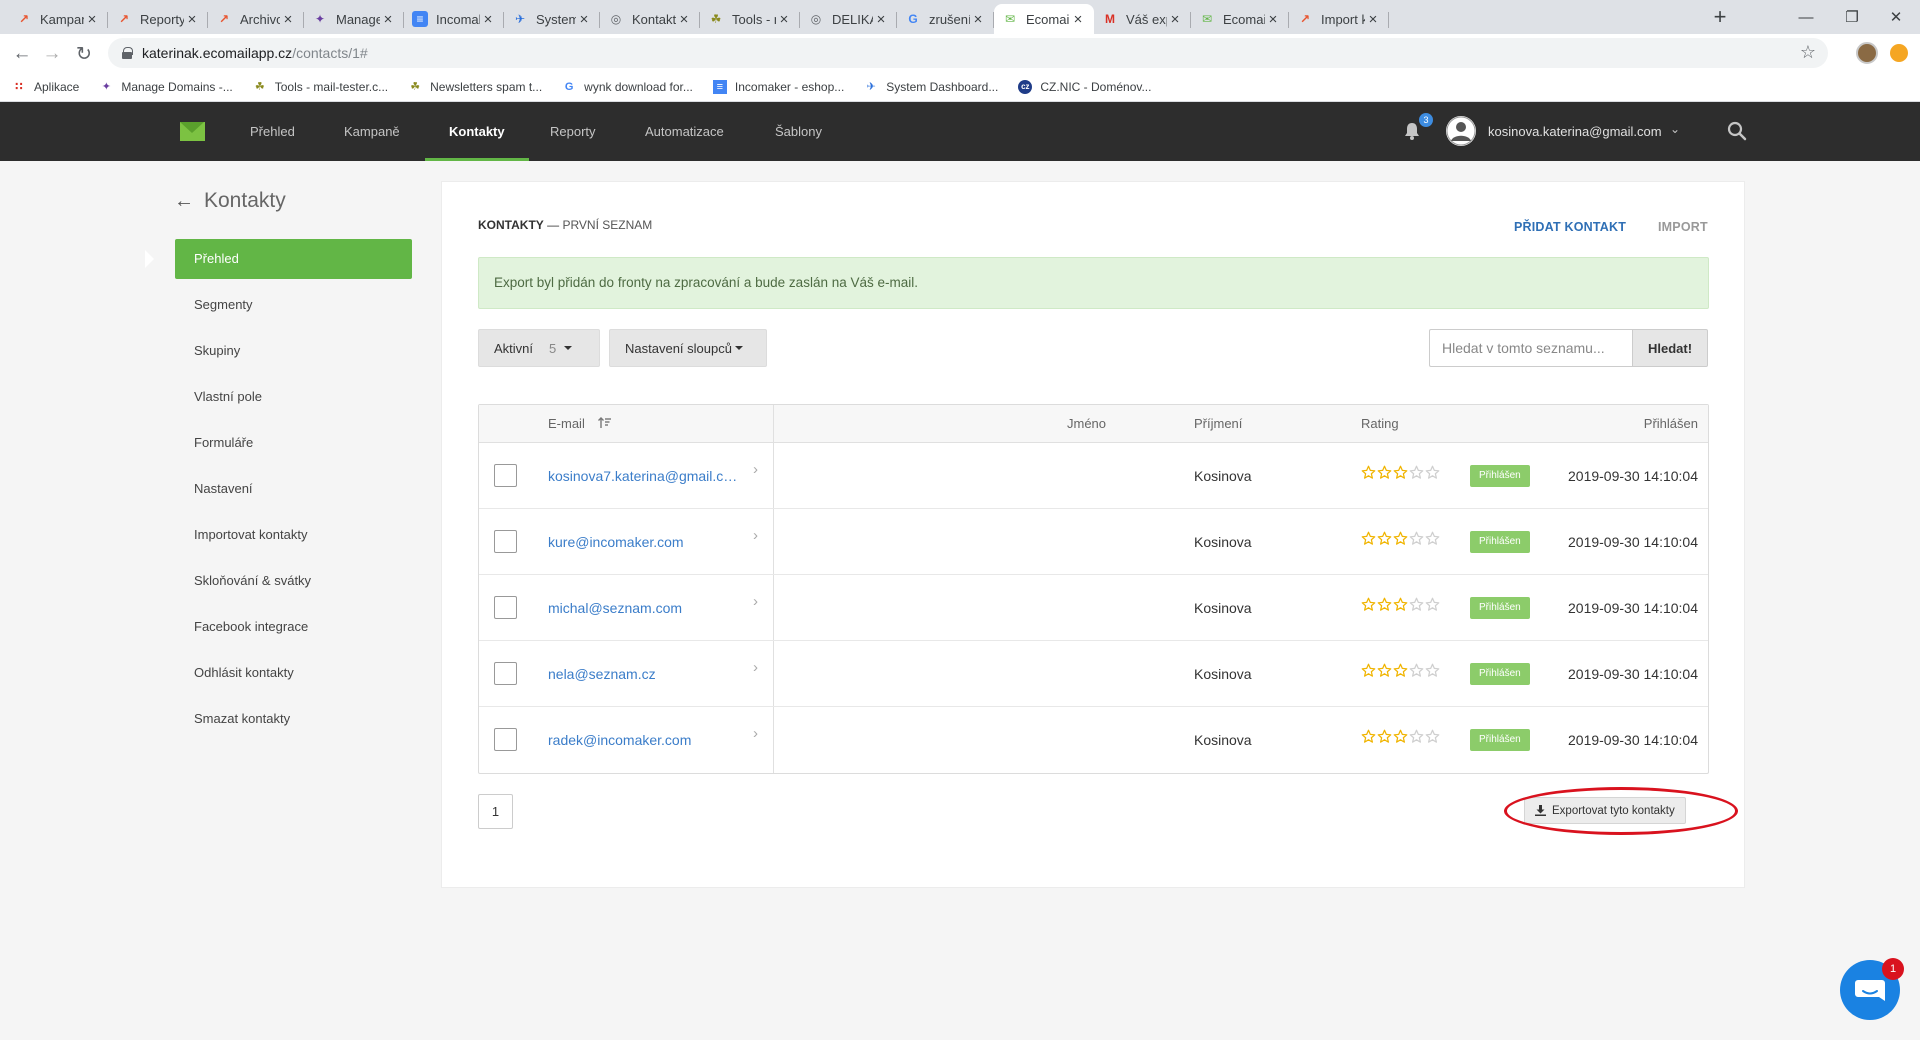 This screenshot has width=1920, height=1040. Describe the element at coordinates (1530, 348) in the screenshot. I see `contact-search-input` at that location.